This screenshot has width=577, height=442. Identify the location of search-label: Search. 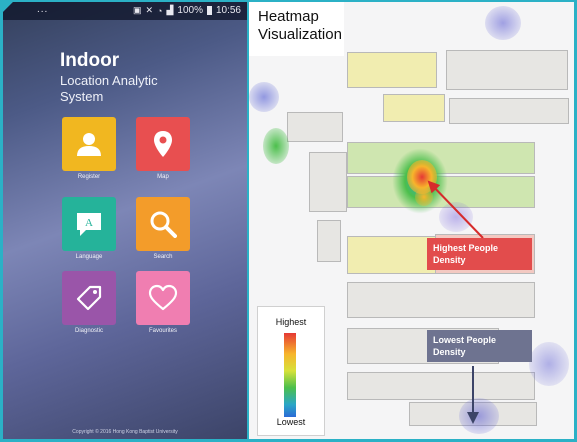
(163, 257).